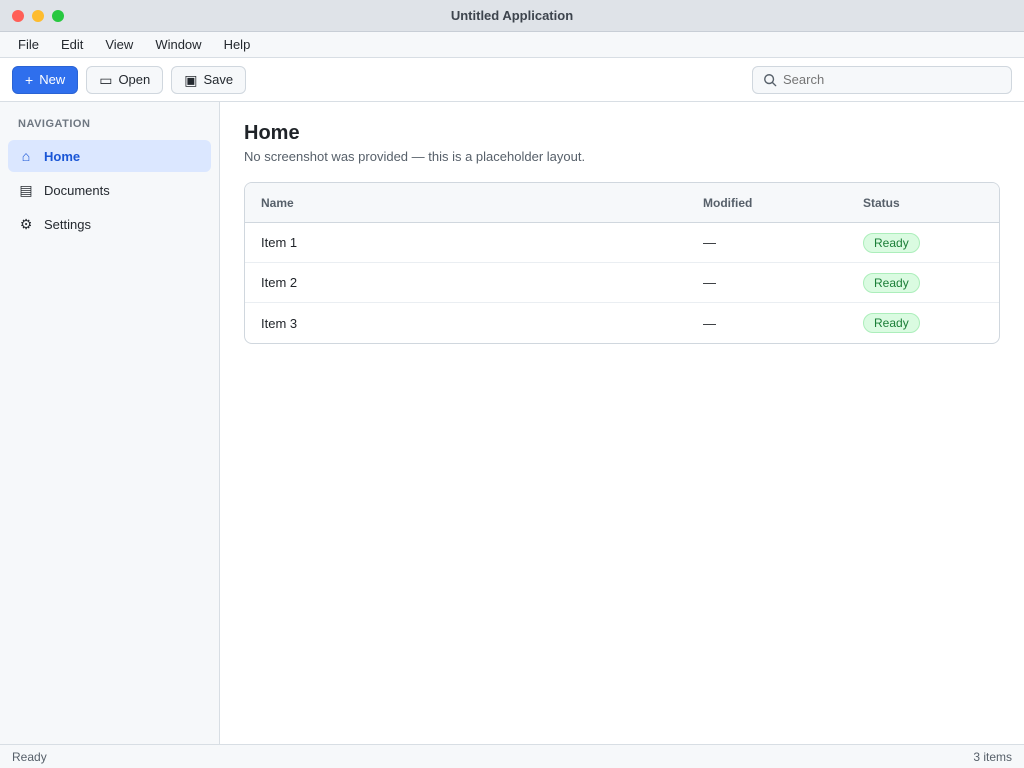 The height and width of the screenshot is (768, 1024). Describe the element at coordinates (119, 44) in the screenshot. I see `menu-view: View` at that location.